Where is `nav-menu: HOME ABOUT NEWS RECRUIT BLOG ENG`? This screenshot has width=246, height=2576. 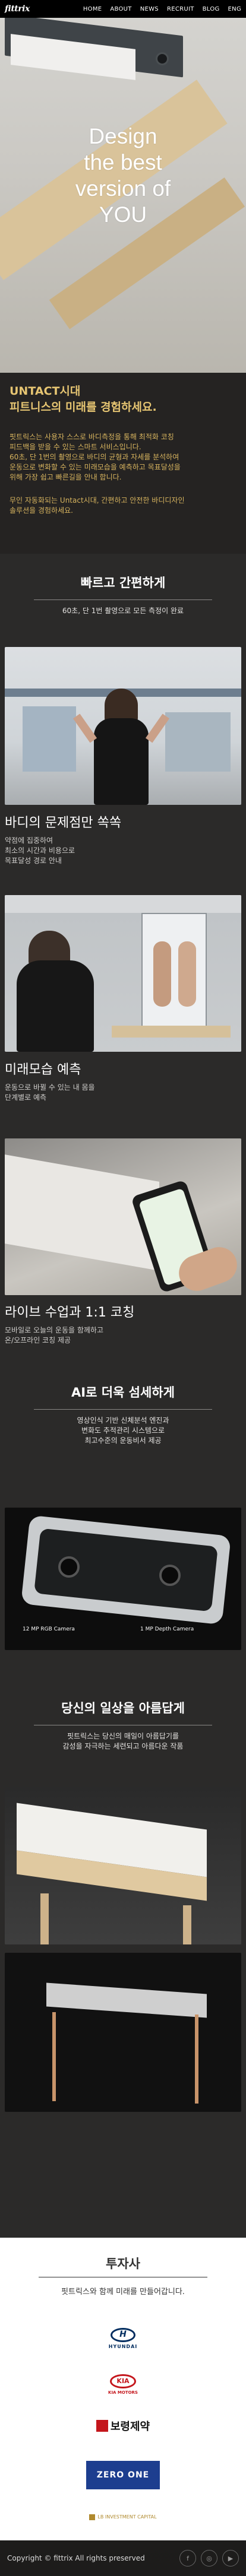
nav-menu: HOME ABOUT NEWS RECRUIT BLOG ENG is located at coordinates (162, 9).